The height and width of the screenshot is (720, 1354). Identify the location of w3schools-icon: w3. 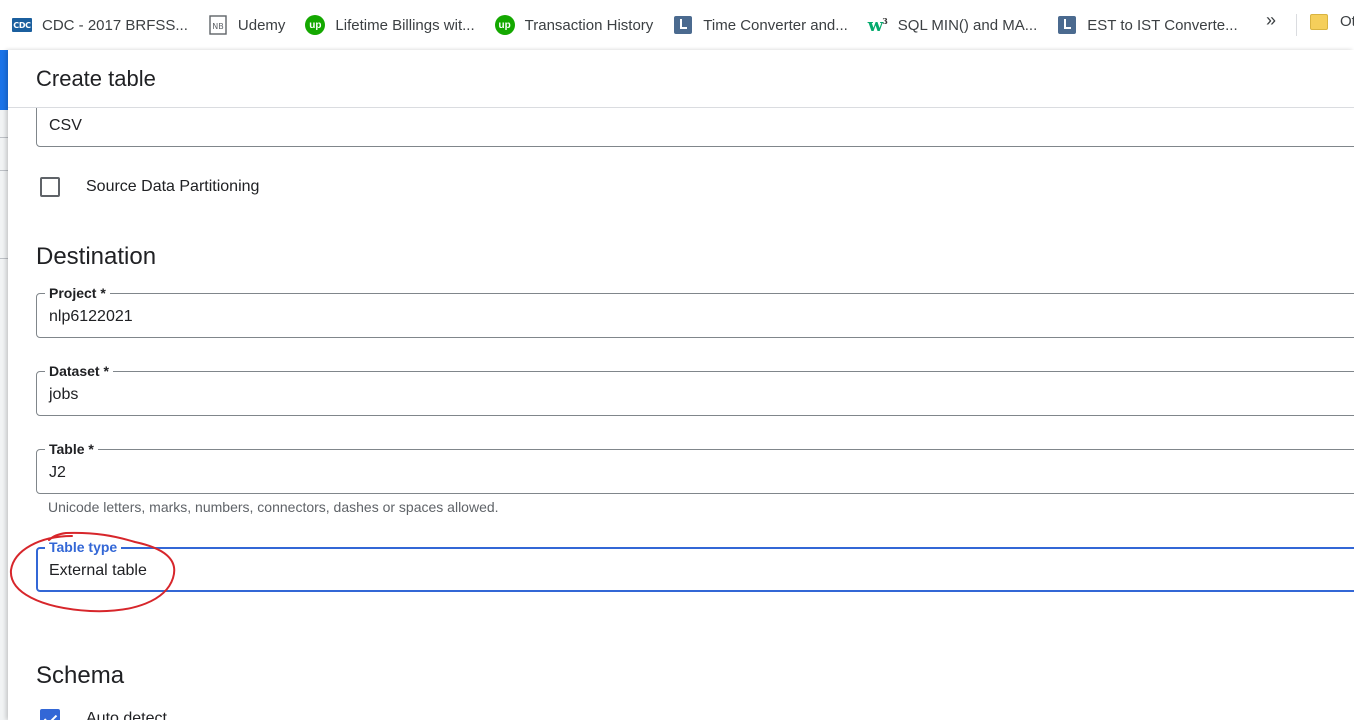
(877, 25).